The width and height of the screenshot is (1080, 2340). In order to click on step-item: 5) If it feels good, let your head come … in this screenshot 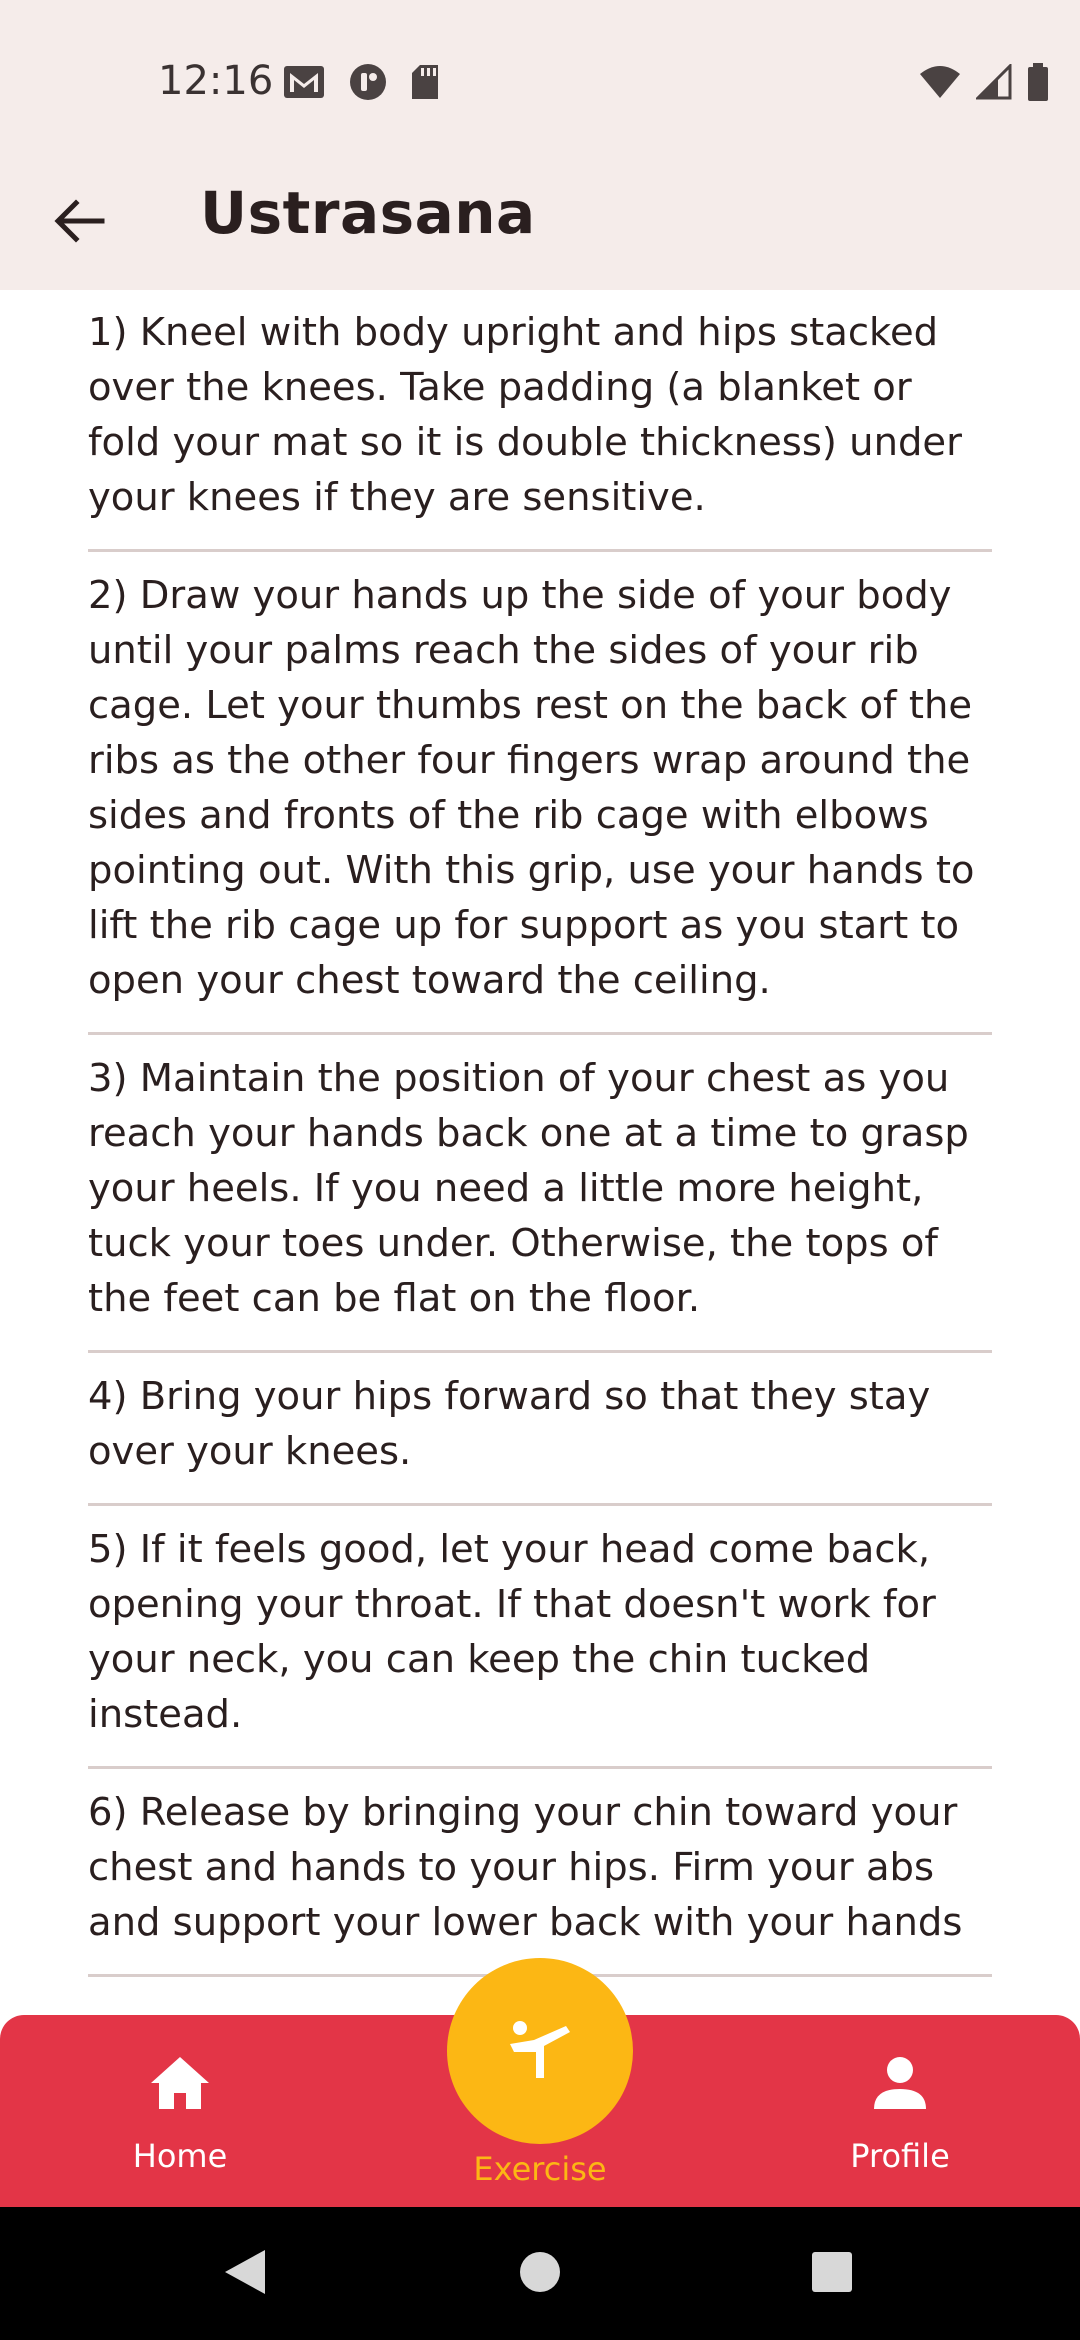, I will do `click(540, 1637)`.